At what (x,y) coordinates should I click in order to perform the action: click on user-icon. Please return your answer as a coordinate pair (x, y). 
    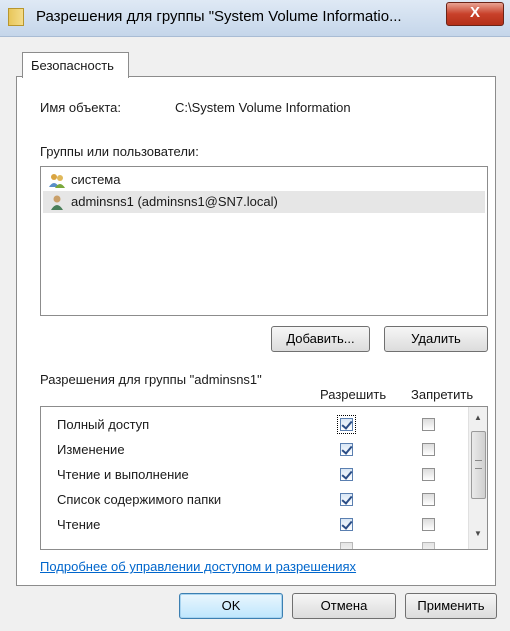
    Looking at the image, I should click on (57, 202).